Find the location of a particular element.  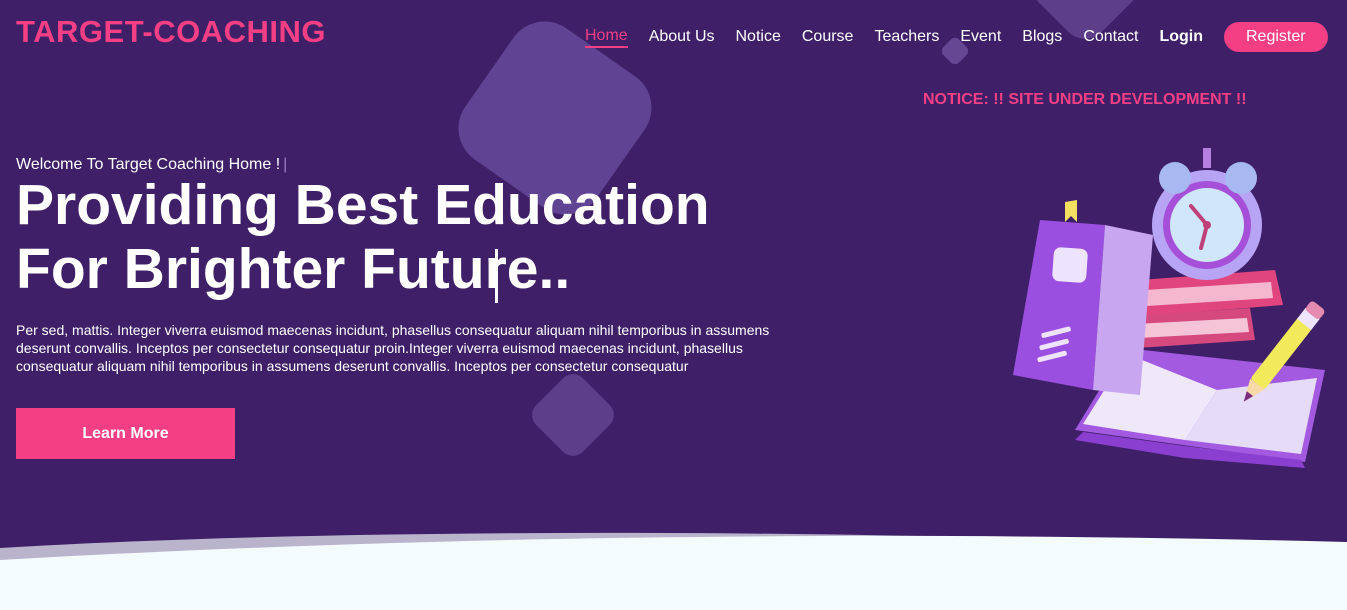

welcome-label: Welcome To Target Coaching Home ! is located at coordinates (148, 164).